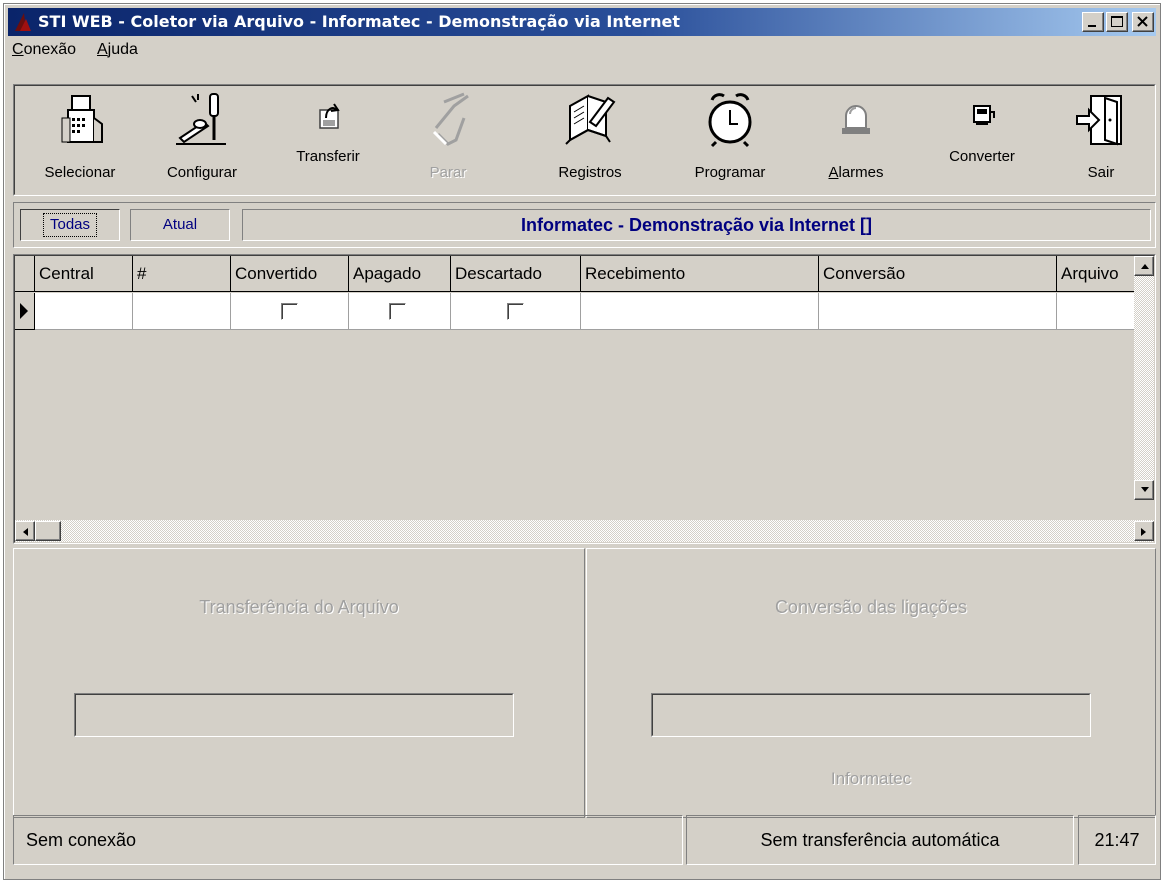 The width and height of the screenshot is (1164, 883). Describe the element at coordinates (122, 49) in the screenshot. I see `menu-ajuda-rest: juda` at that location.